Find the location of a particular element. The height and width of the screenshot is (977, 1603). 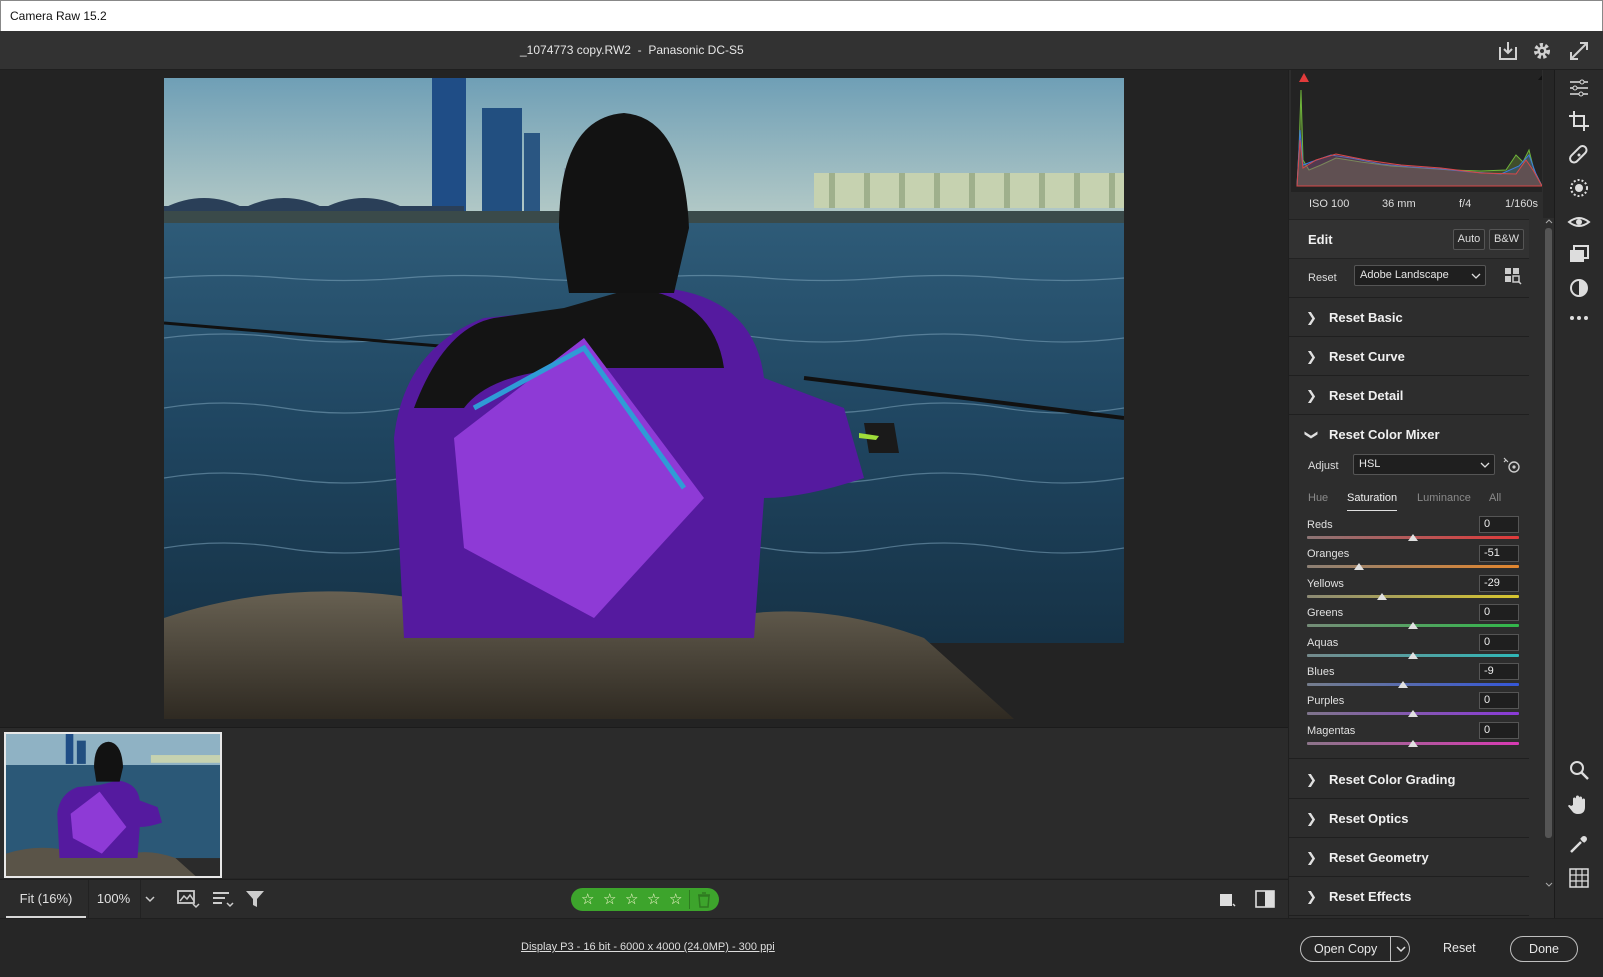

shadow-clipping-warning-icon is located at coordinates (1304, 77).